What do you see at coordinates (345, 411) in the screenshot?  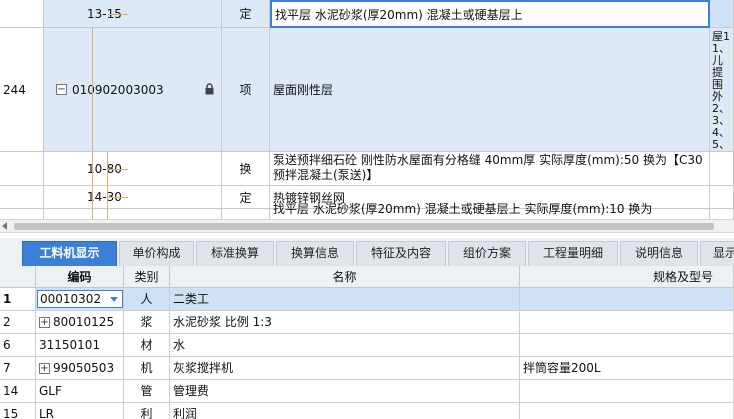 I see `name-cell: 利润` at bounding box center [345, 411].